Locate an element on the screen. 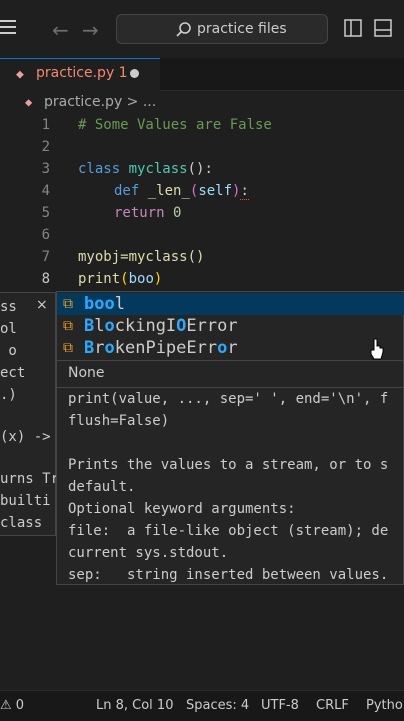 This screenshot has width=404, height=721. line-number: 5 is located at coordinates (45, 213).